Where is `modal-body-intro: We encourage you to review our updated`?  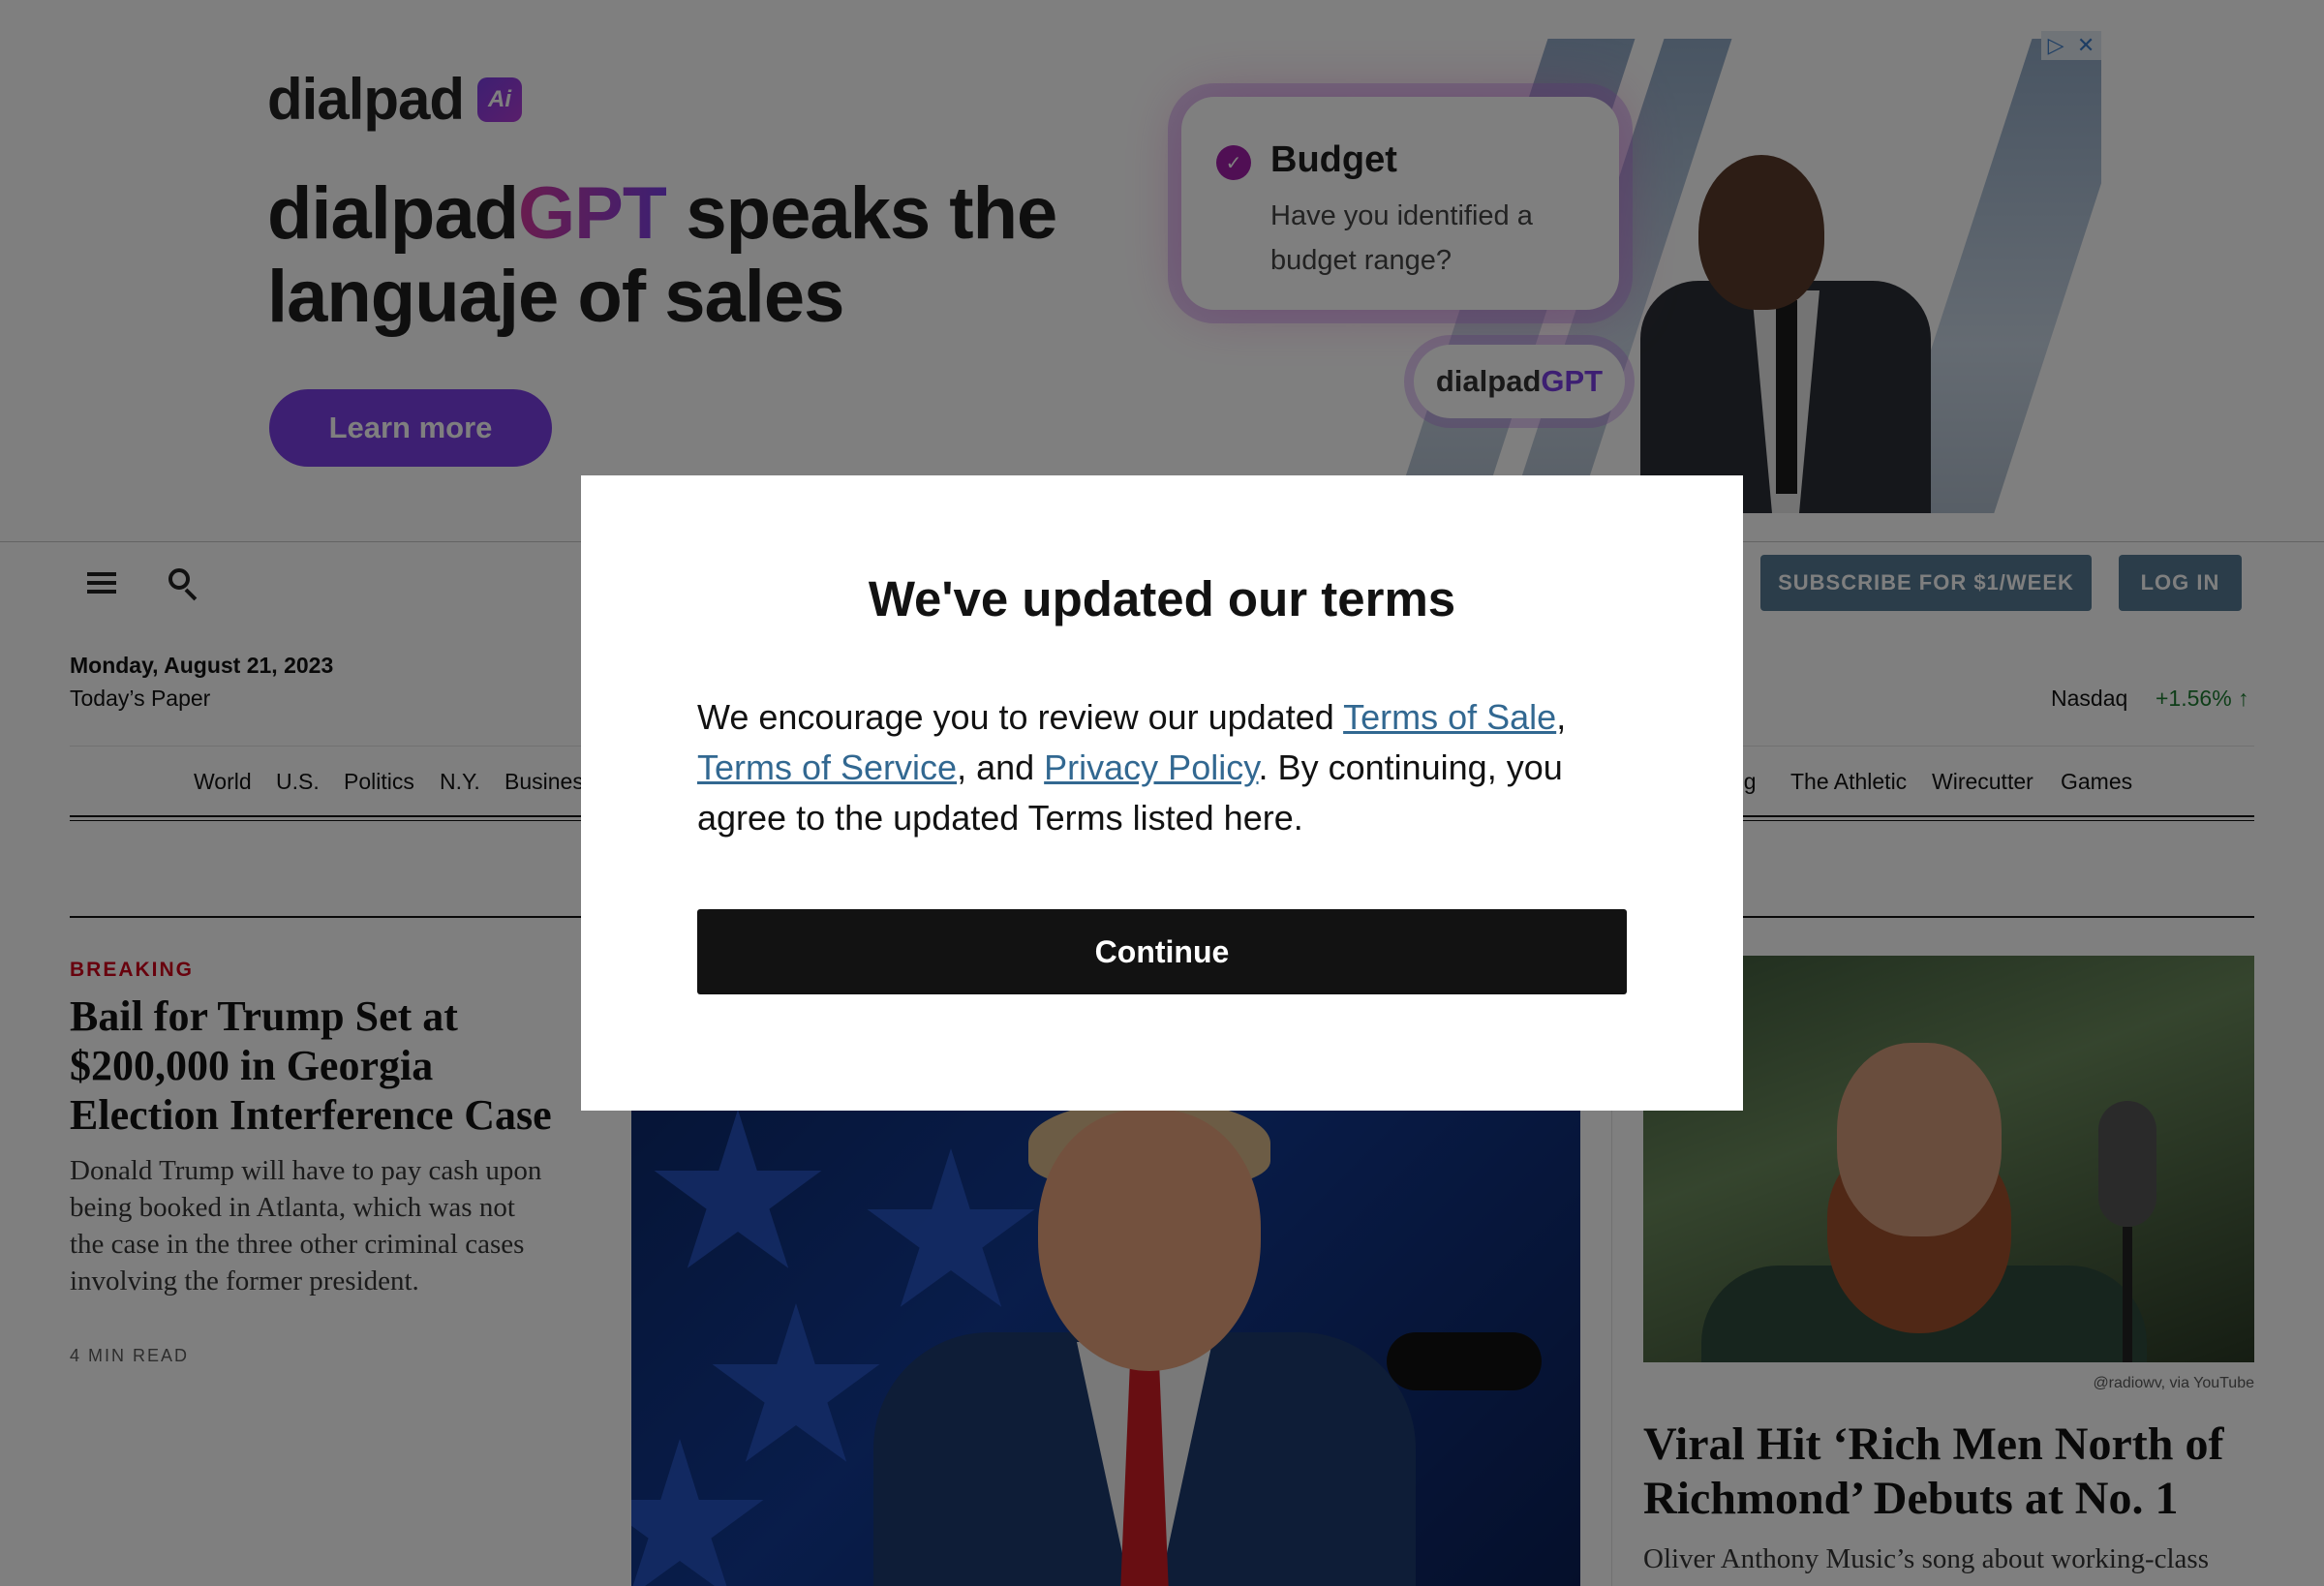
modal-body-intro: We encourage you to review our updated is located at coordinates (1020, 717).